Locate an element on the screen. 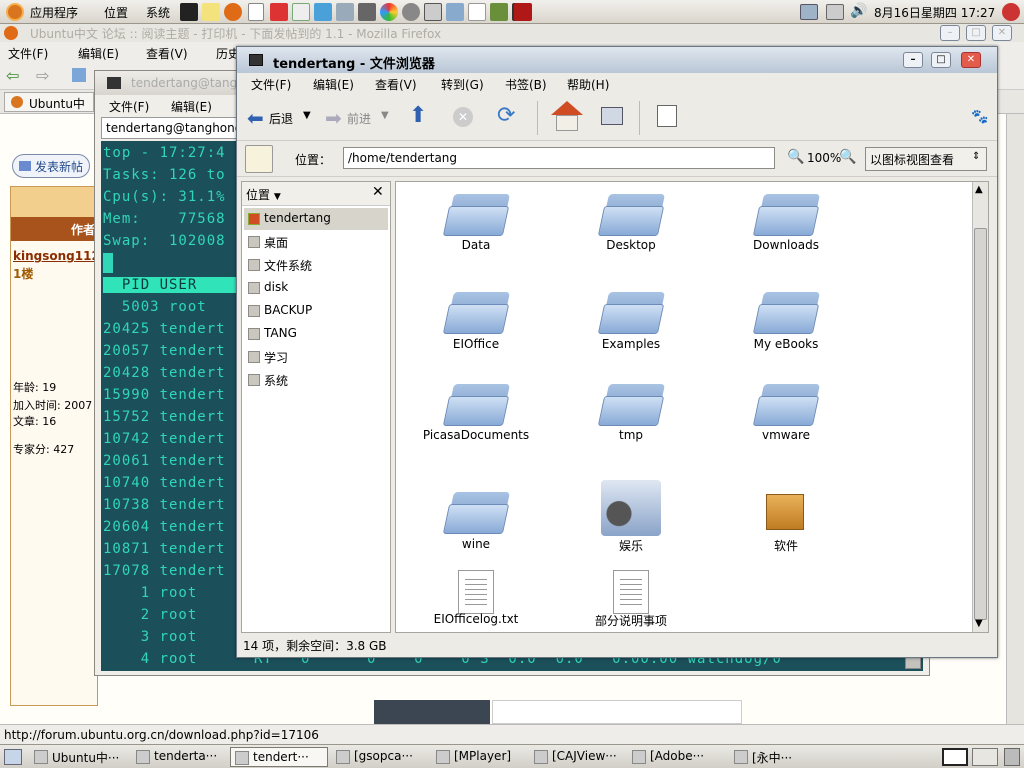 The image size is (1024, 768). text-editor-launcher-icon is located at coordinates (211, 12).